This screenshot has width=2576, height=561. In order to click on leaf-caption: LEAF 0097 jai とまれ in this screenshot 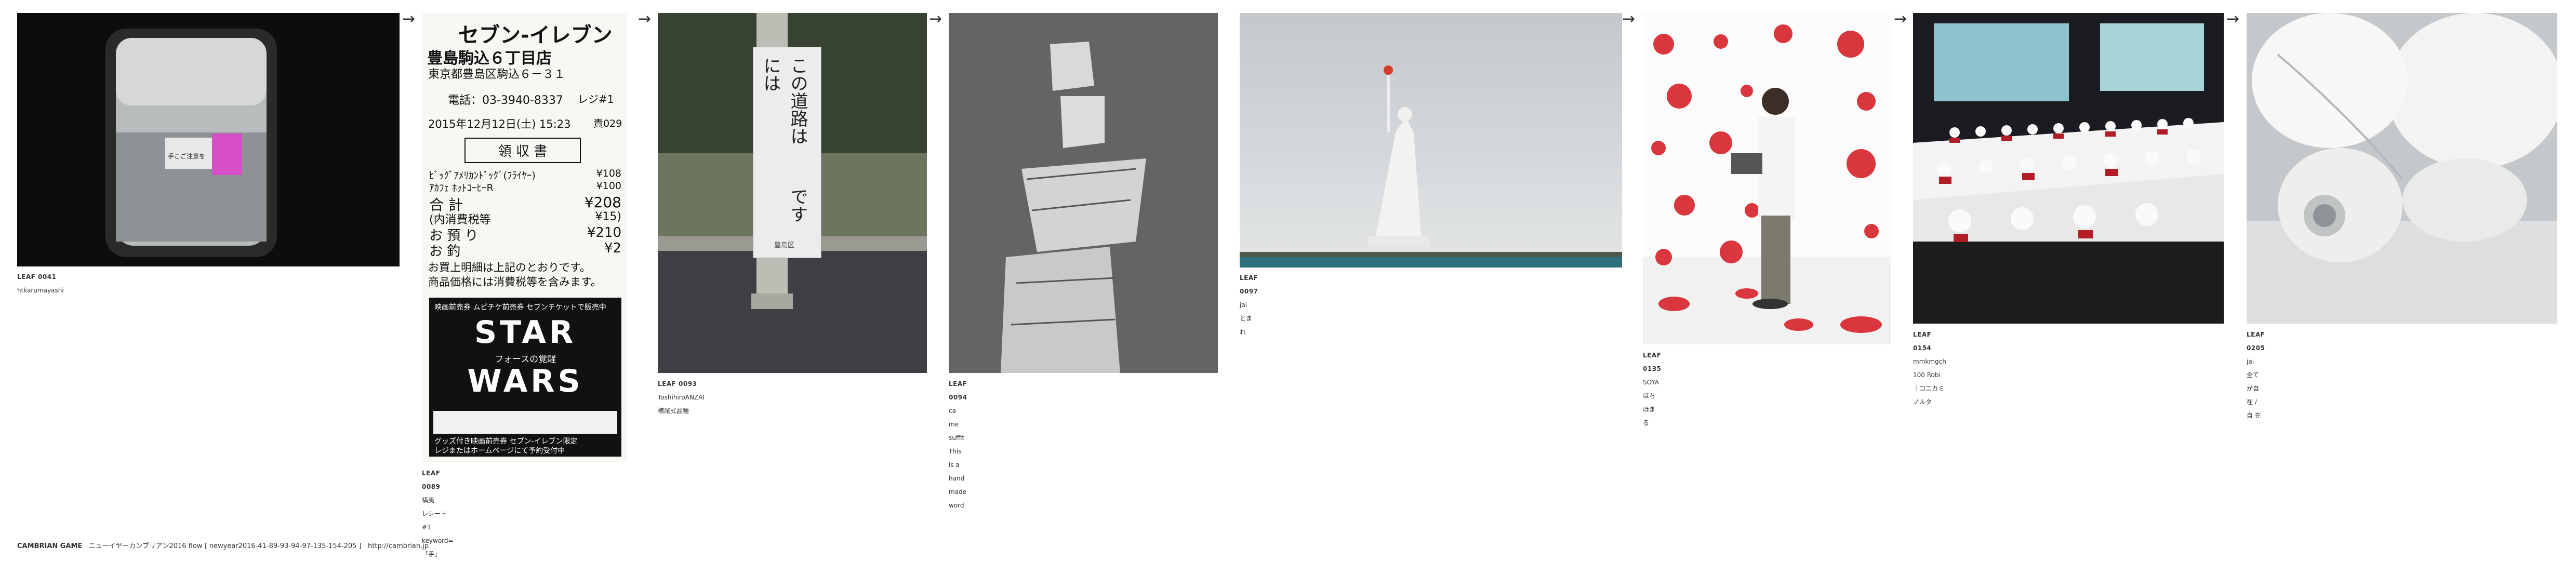, I will do `click(1249, 305)`.